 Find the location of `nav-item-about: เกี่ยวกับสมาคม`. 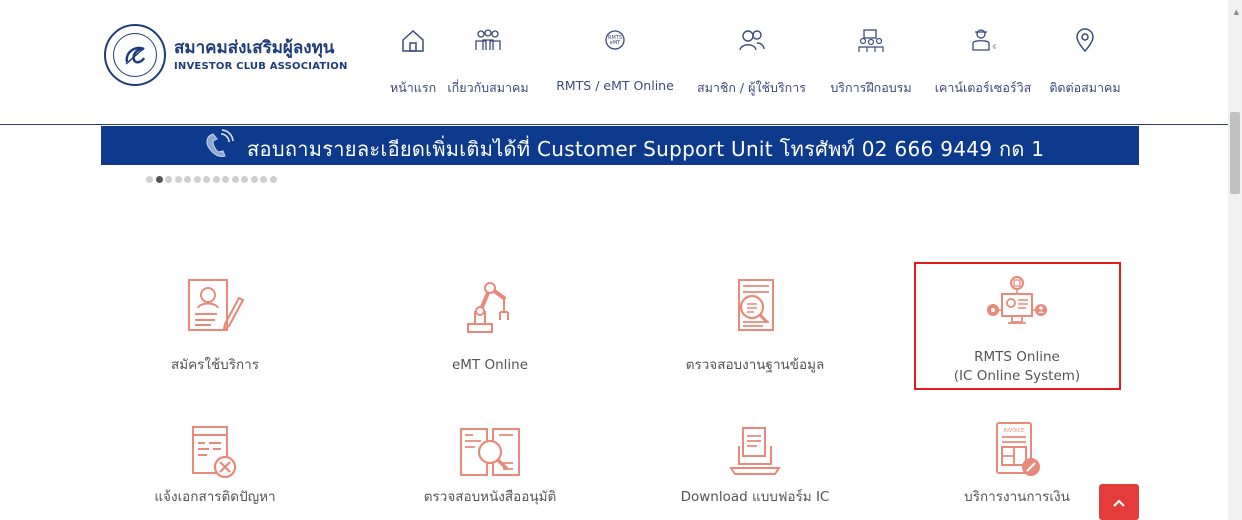

nav-item-about: เกี่ยวกับสมาคม is located at coordinates (488, 63).